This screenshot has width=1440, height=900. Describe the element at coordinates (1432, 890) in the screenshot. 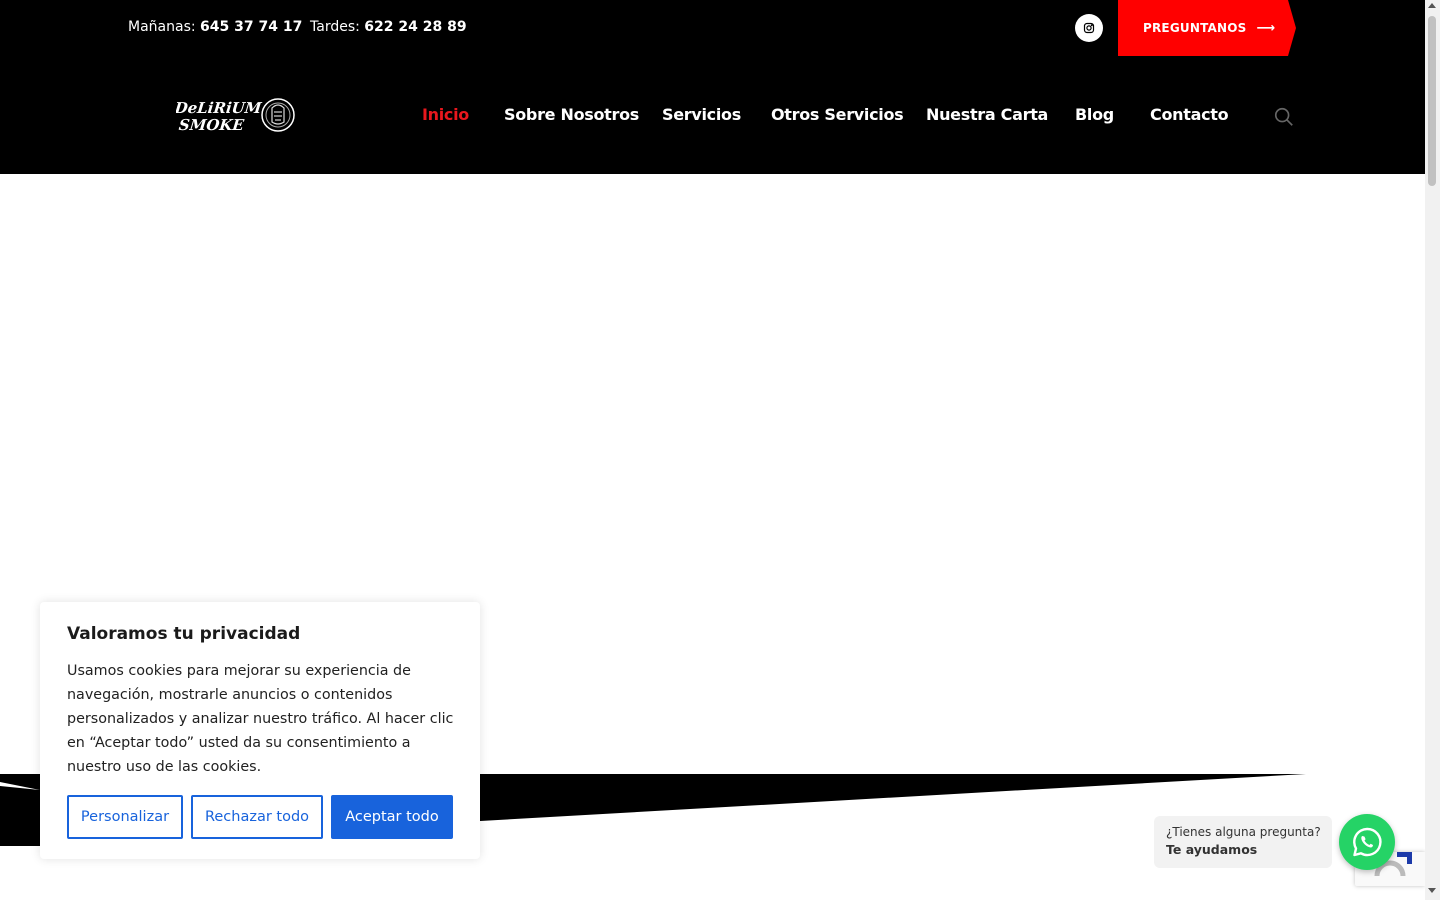

I see `scroll-down-arrow-icon` at that location.